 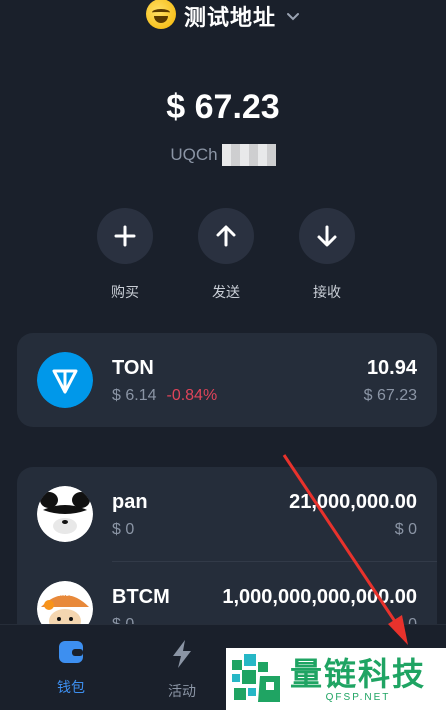 I want to click on arrow-down-icon, so click(x=327, y=236).